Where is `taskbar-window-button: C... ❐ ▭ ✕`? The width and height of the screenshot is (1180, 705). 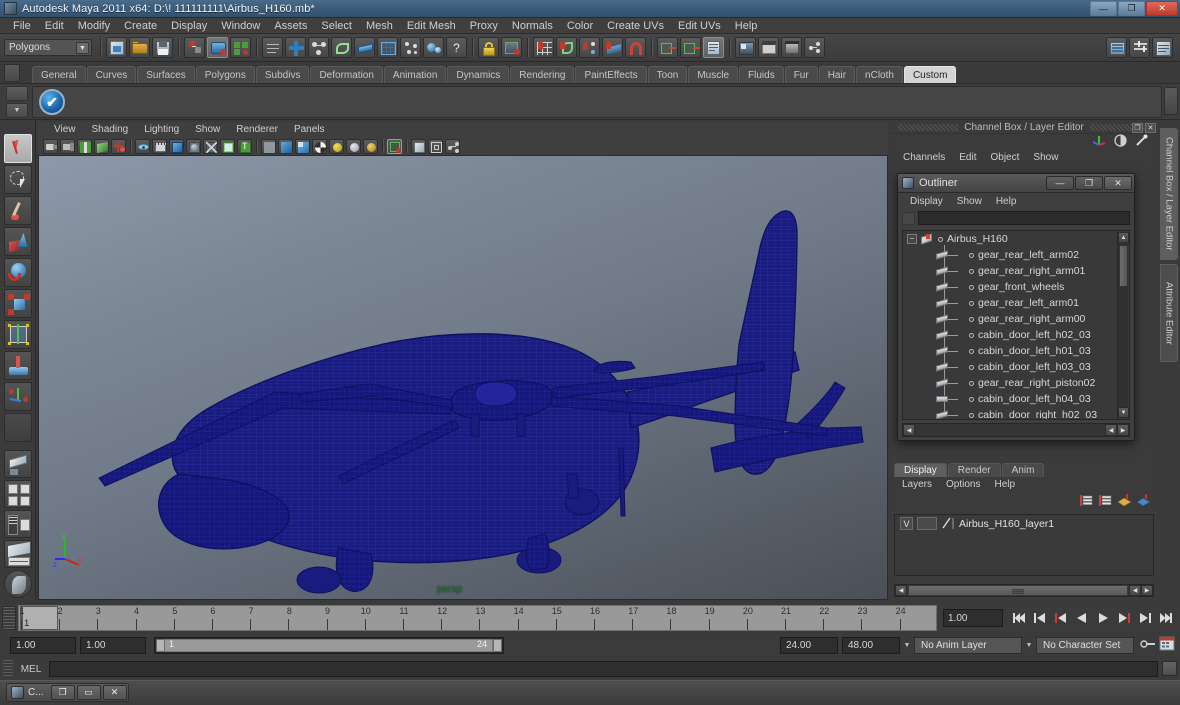
taskbar-window-button: C... ❐ ▭ ✕ is located at coordinates (67, 692).